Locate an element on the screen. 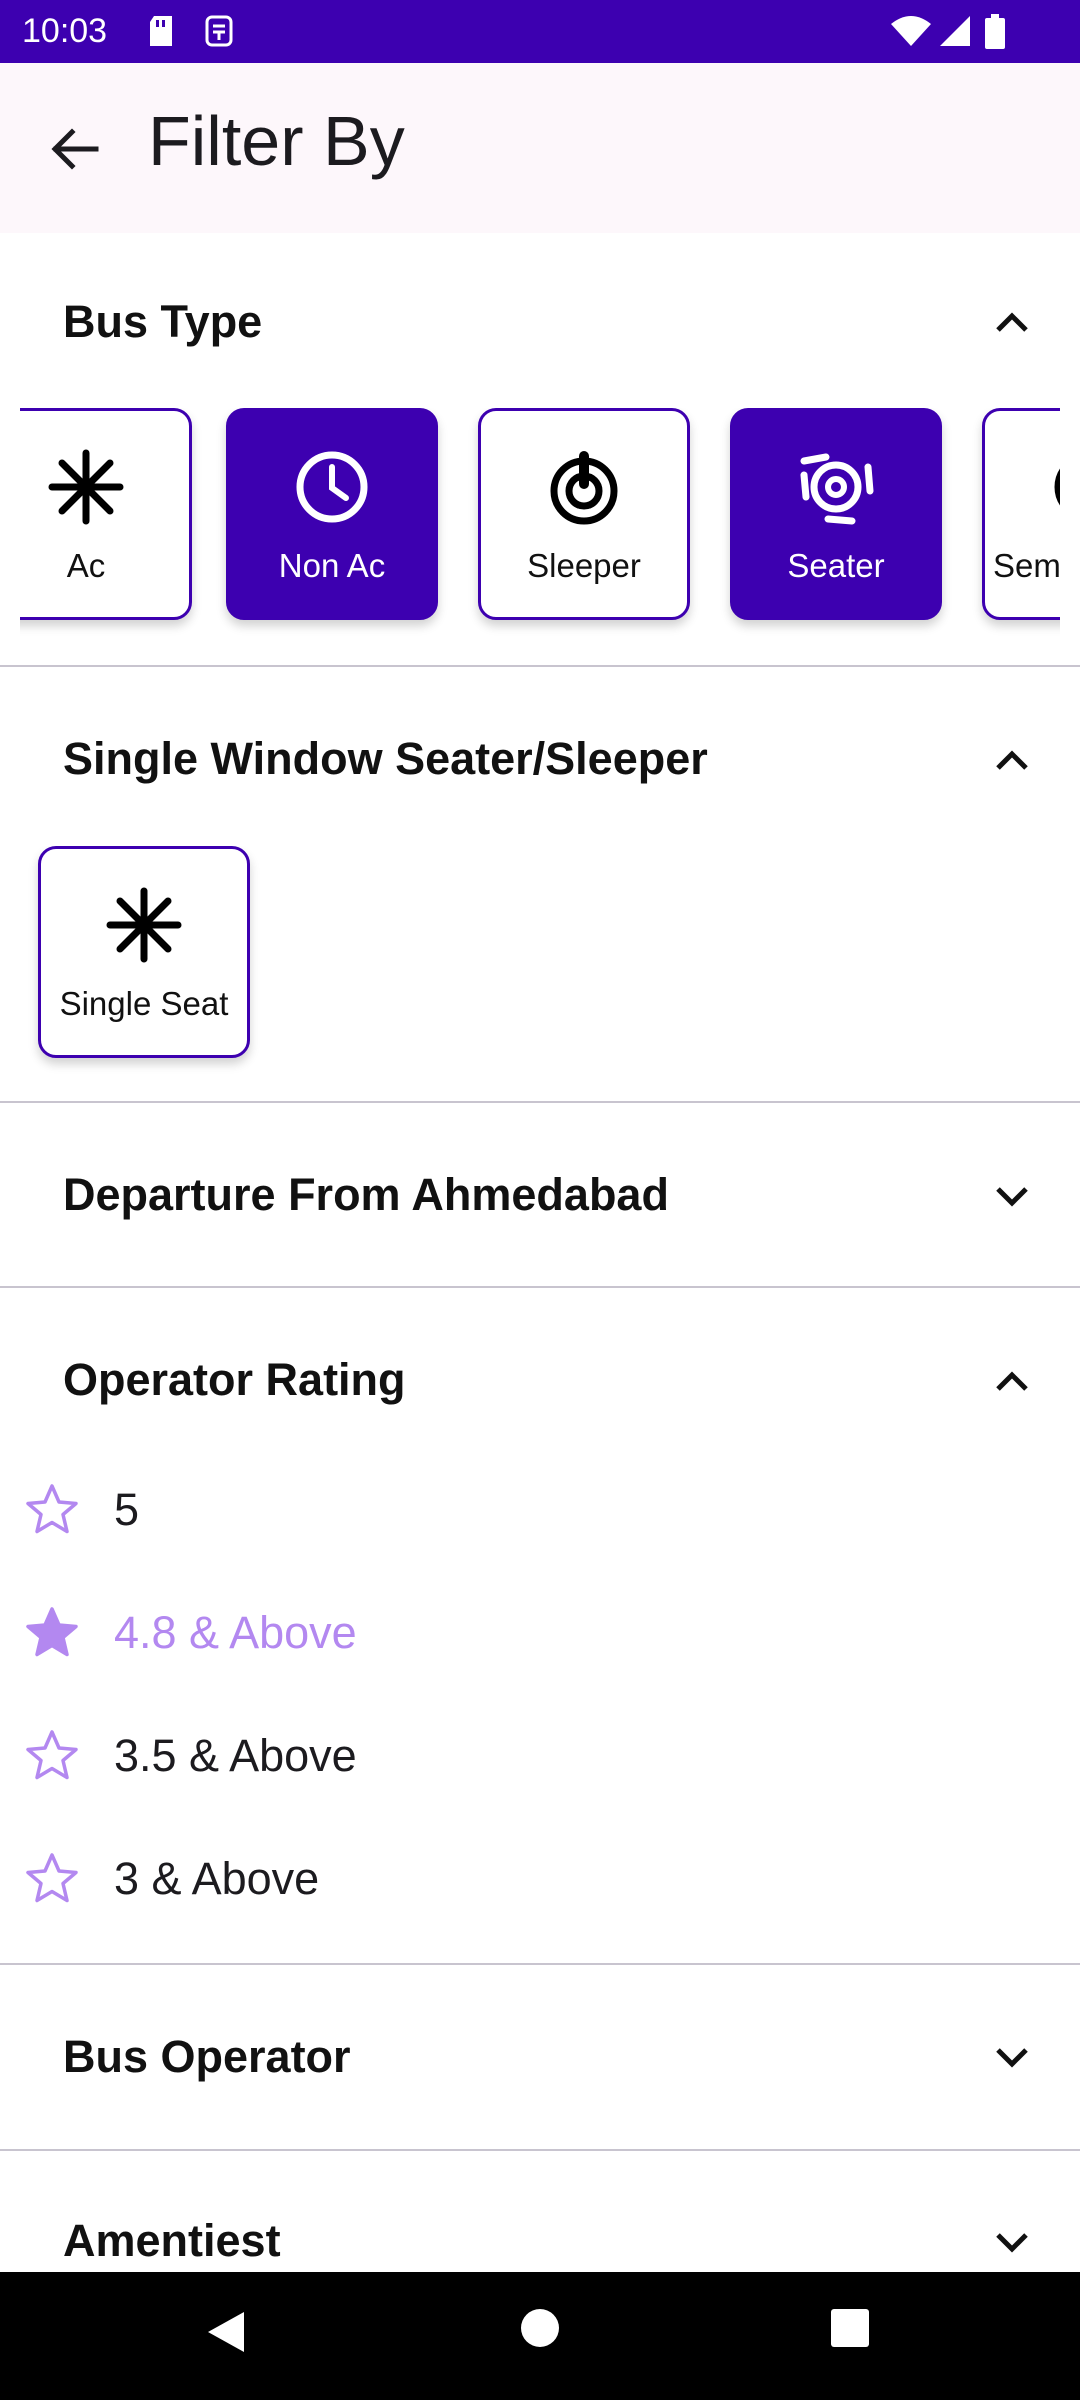 This screenshot has height=2400, width=1080. chip-sleeper: Sleeper is located at coordinates (584, 514).